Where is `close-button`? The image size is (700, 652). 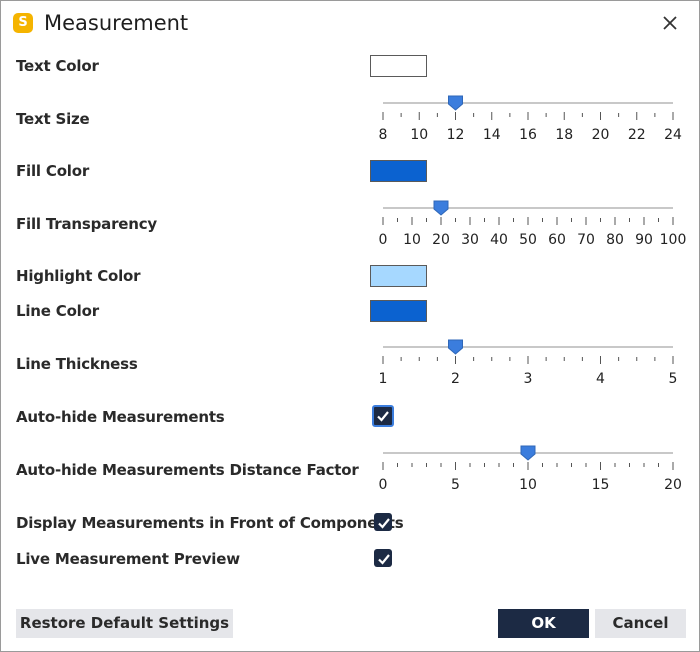
close-button is located at coordinates (670, 23).